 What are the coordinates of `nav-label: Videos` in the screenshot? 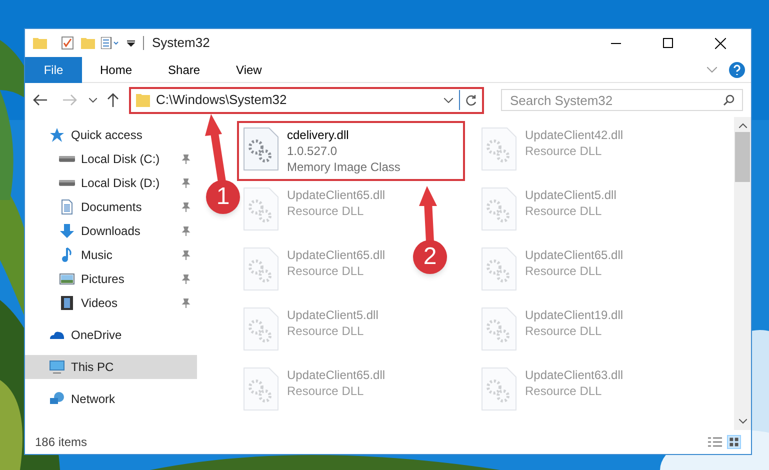 It's located at (99, 303).